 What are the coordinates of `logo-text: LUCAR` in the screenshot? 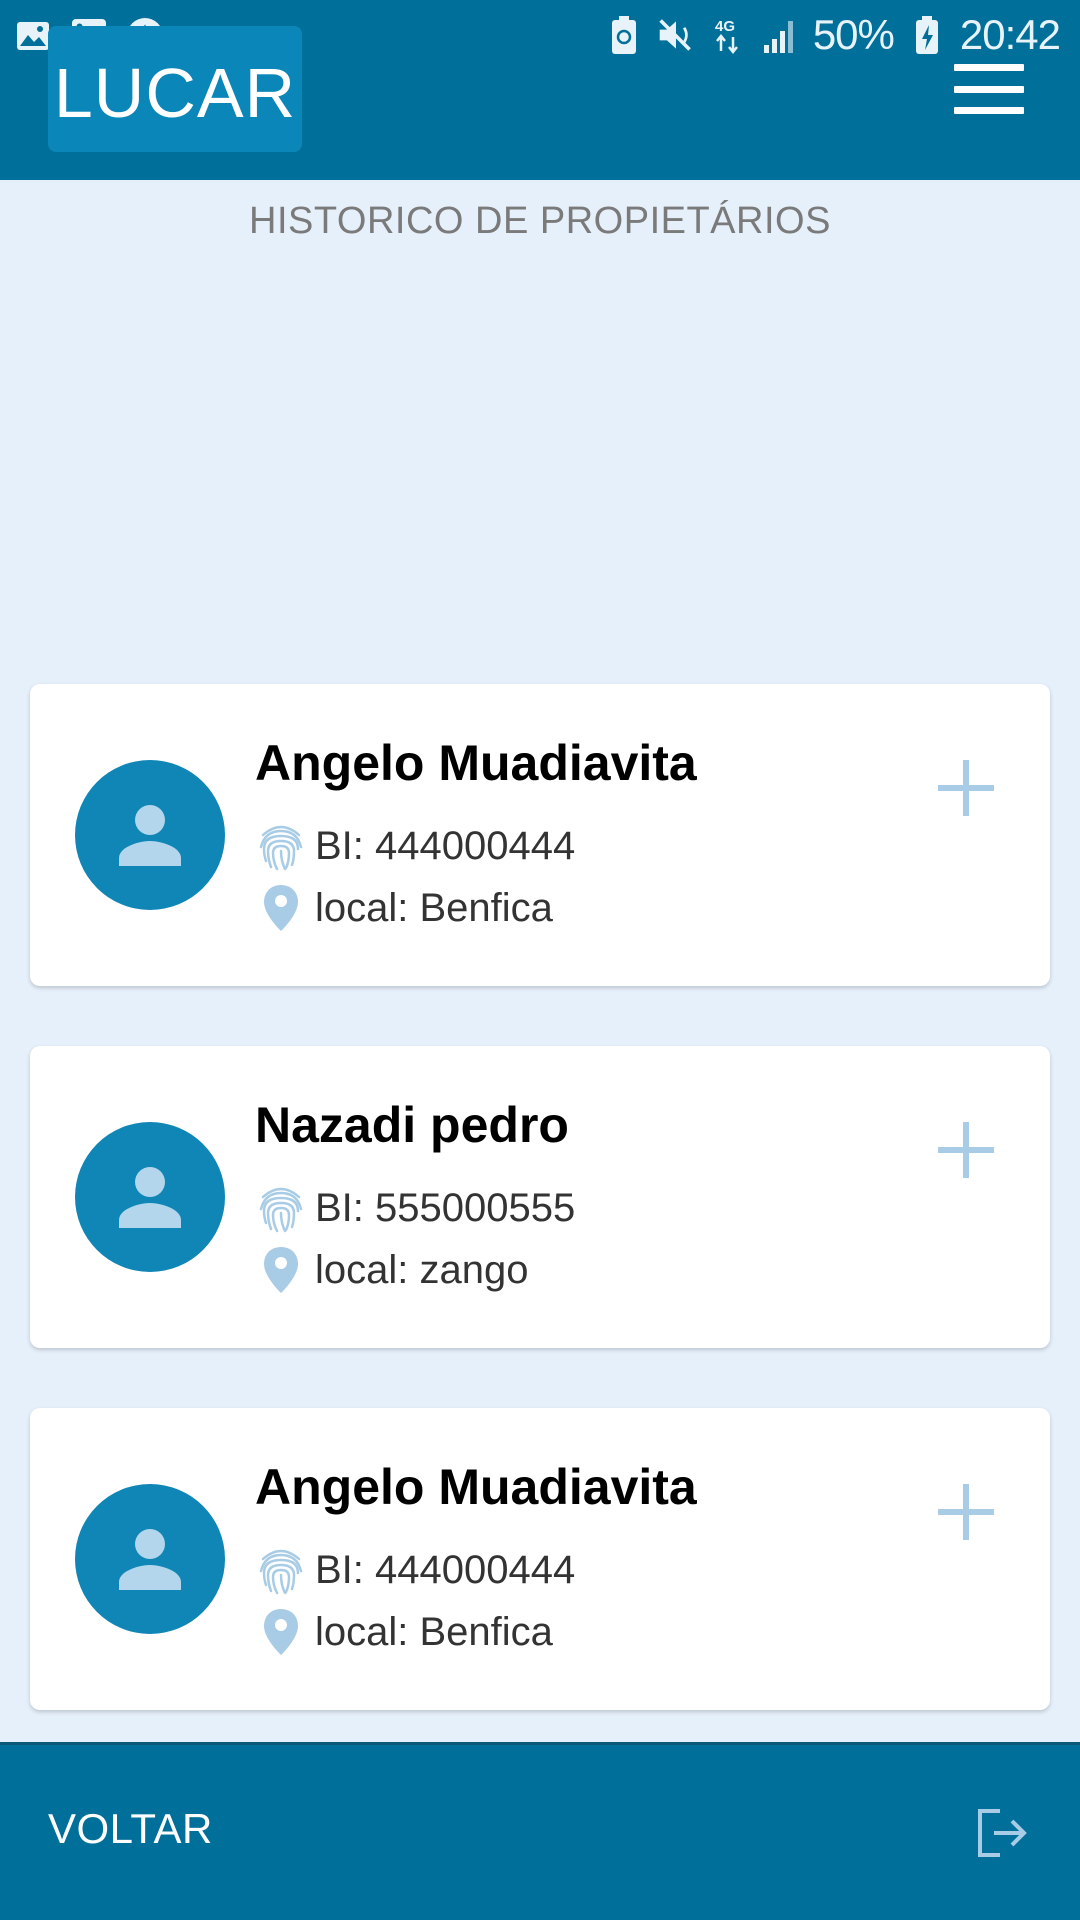 It's located at (175, 93).